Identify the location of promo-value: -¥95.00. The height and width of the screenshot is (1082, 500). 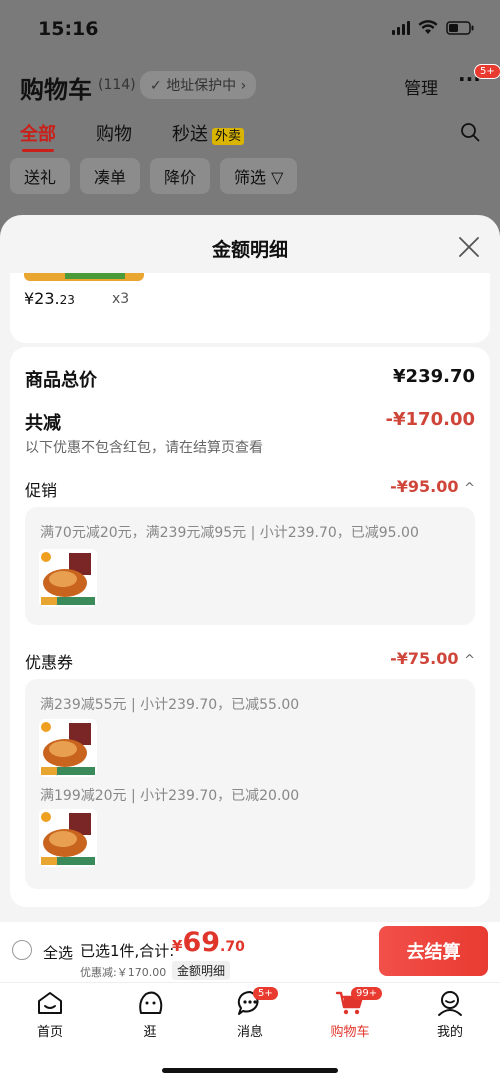
(424, 486).